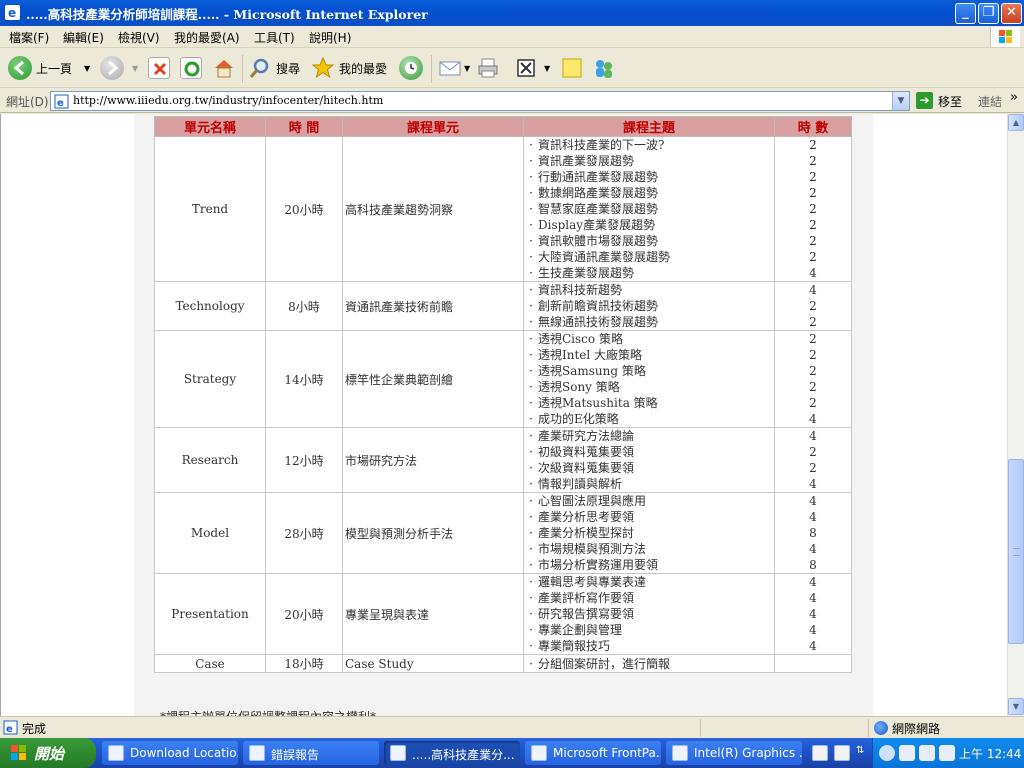  What do you see at coordinates (927, 753) in the screenshot?
I see `display-icon` at bounding box center [927, 753].